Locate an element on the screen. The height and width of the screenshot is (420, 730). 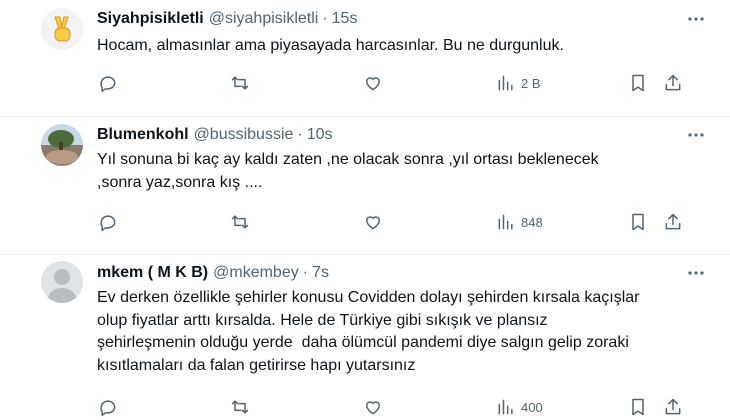
views-button: 848 is located at coordinates (519, 222).